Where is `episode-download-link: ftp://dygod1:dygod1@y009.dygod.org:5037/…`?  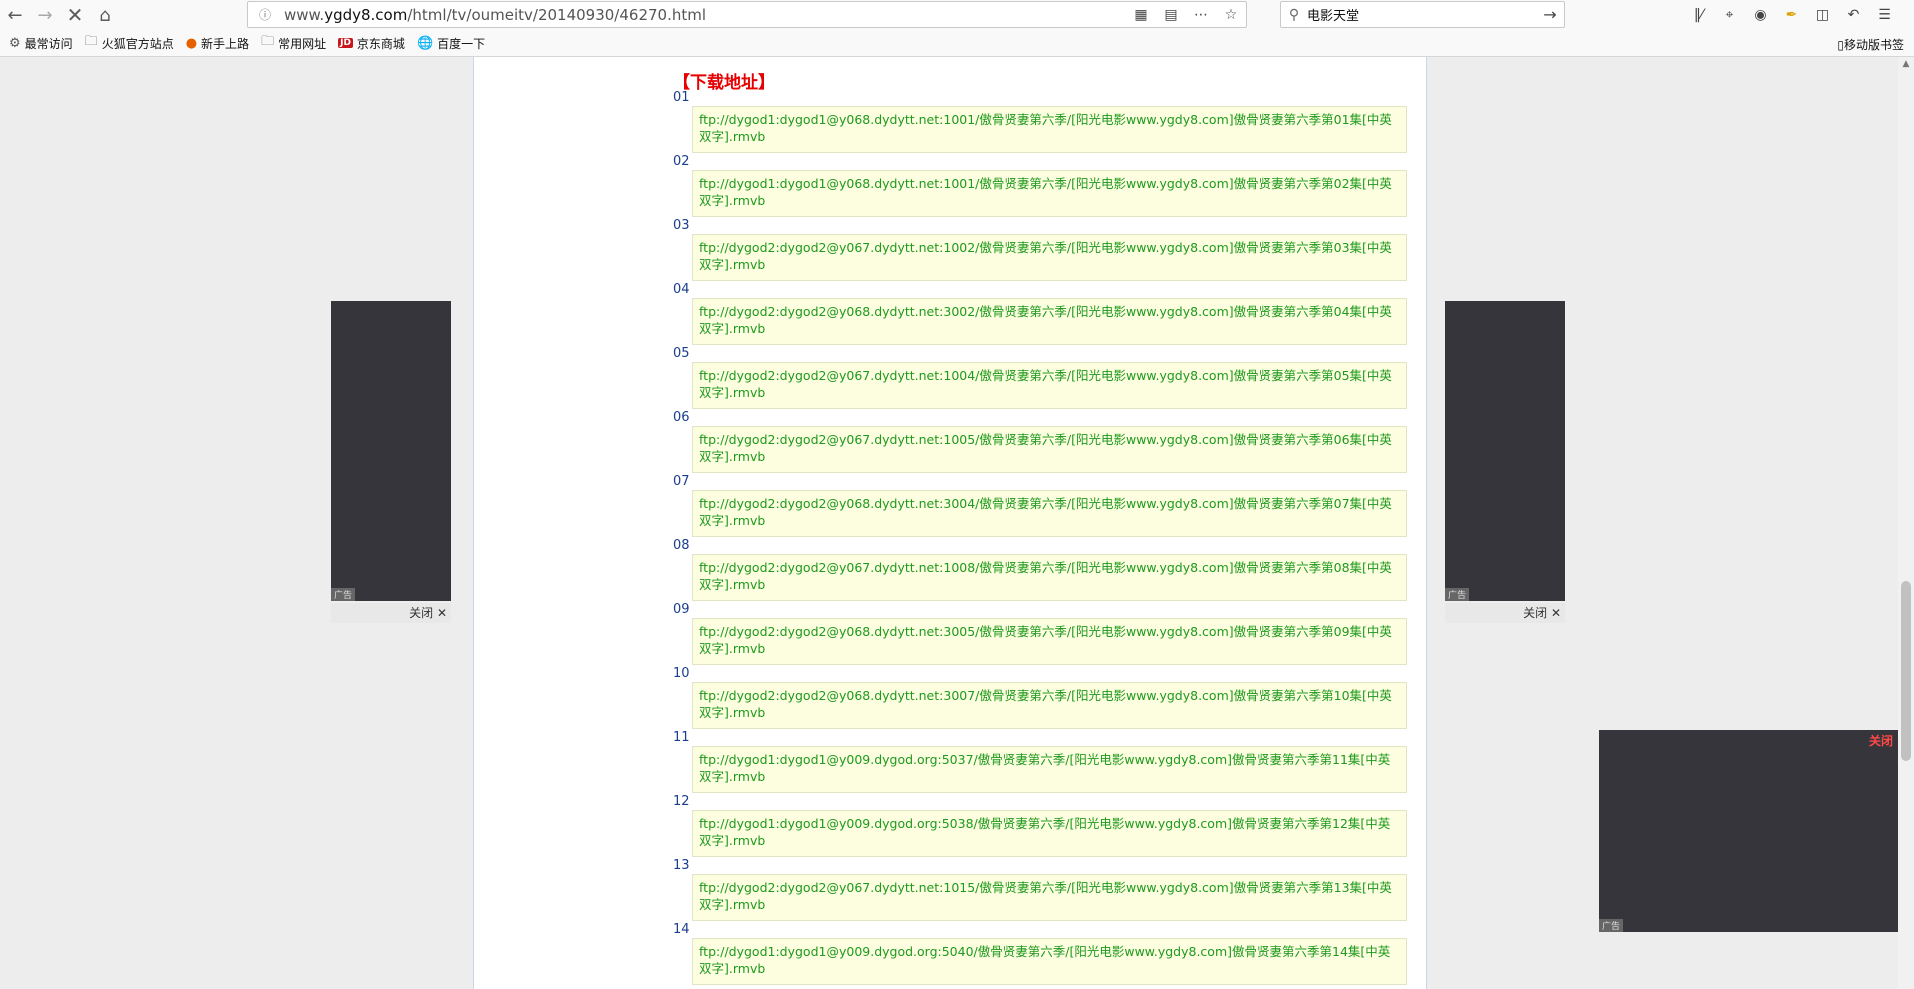 episode-download-link: ftp://dygod1:dygod1@y009.dygod.org:5037/… is located at coordinates (1049, 769).